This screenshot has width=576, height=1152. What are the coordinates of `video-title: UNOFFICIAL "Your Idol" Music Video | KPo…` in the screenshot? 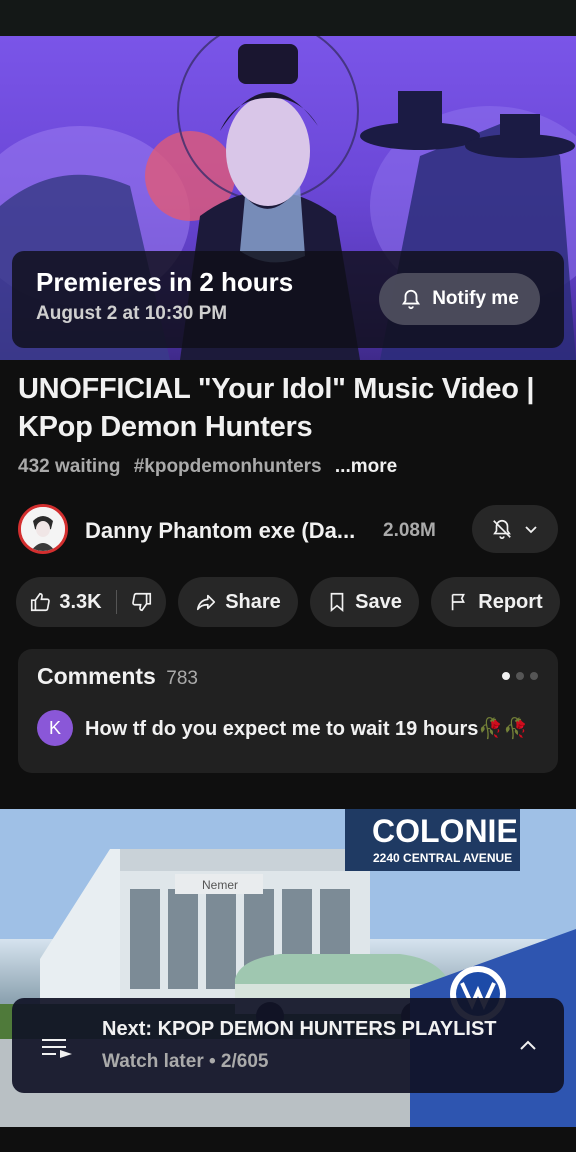 It's located at (276, 408).